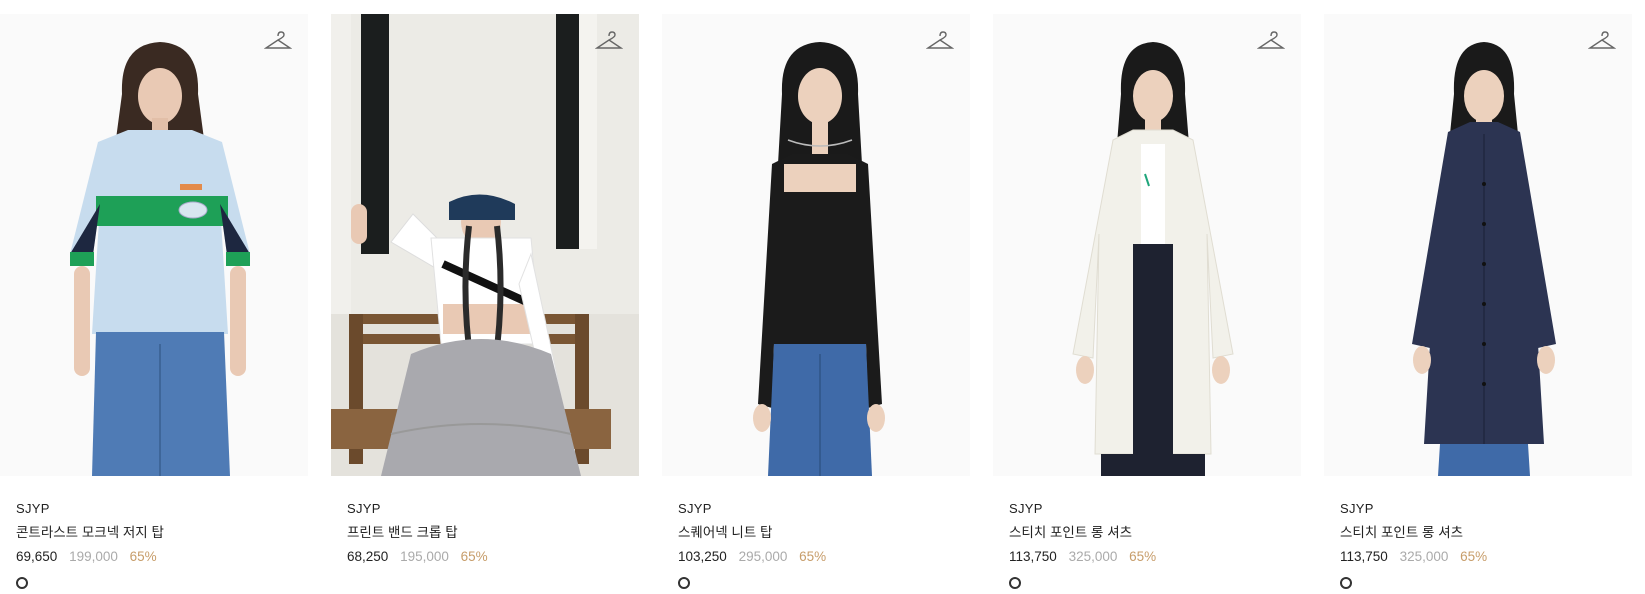  What do you see at coordinates (816, 533) in the screenshot?
I see `product-name: 스퀘어넥 니트 탑` at bounding box center [816, 533].